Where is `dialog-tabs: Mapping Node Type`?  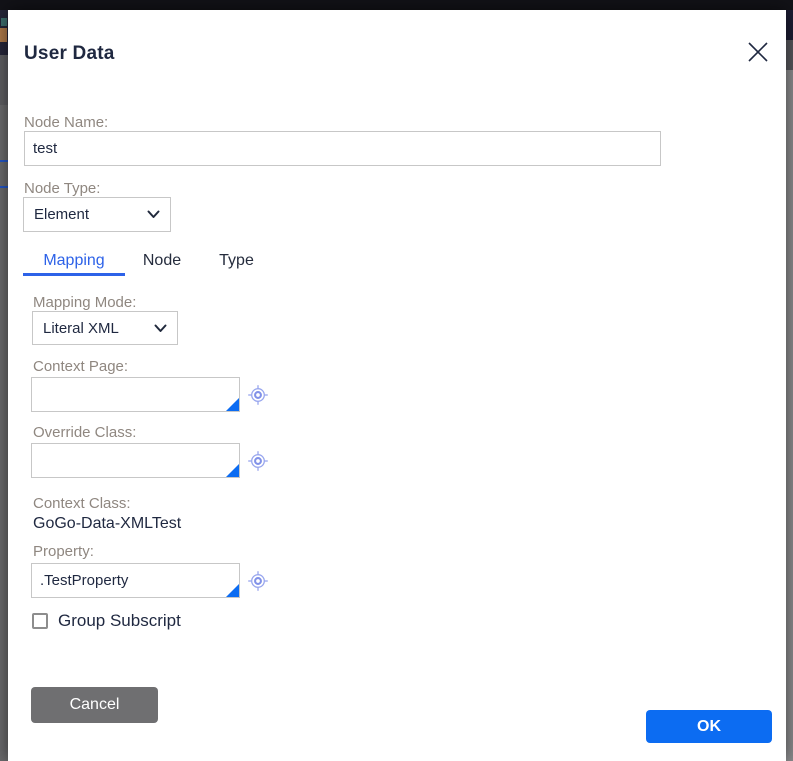 dialog-tabs: Mapping Node Type is located at coordinates (148, 262).